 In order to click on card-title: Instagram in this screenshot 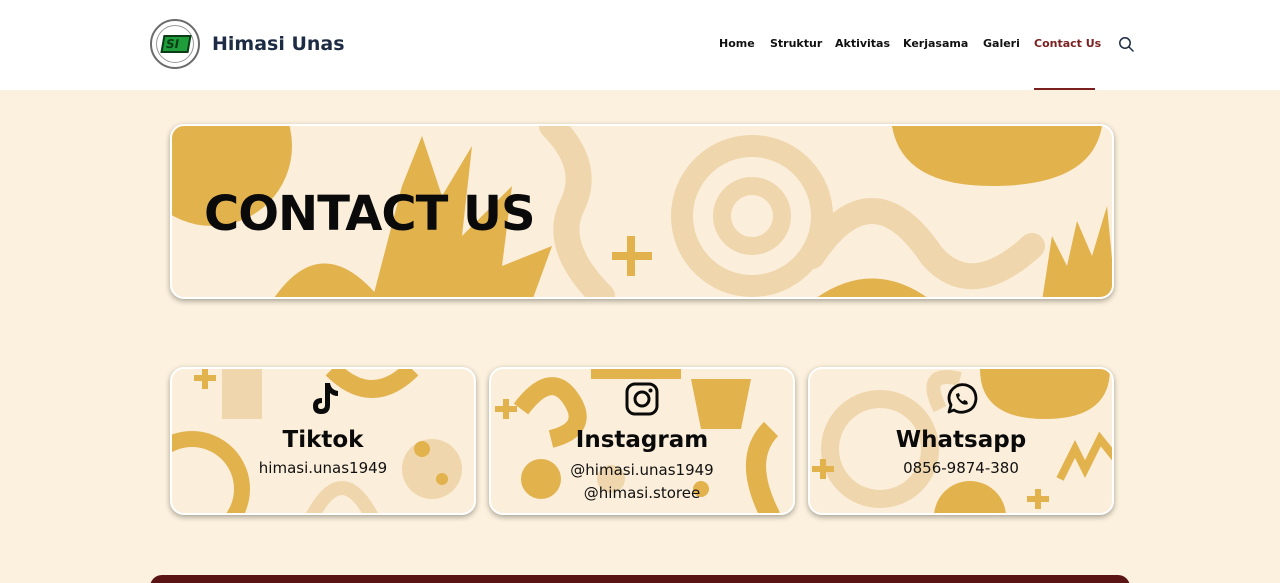, I will do `click(642, 440)`.